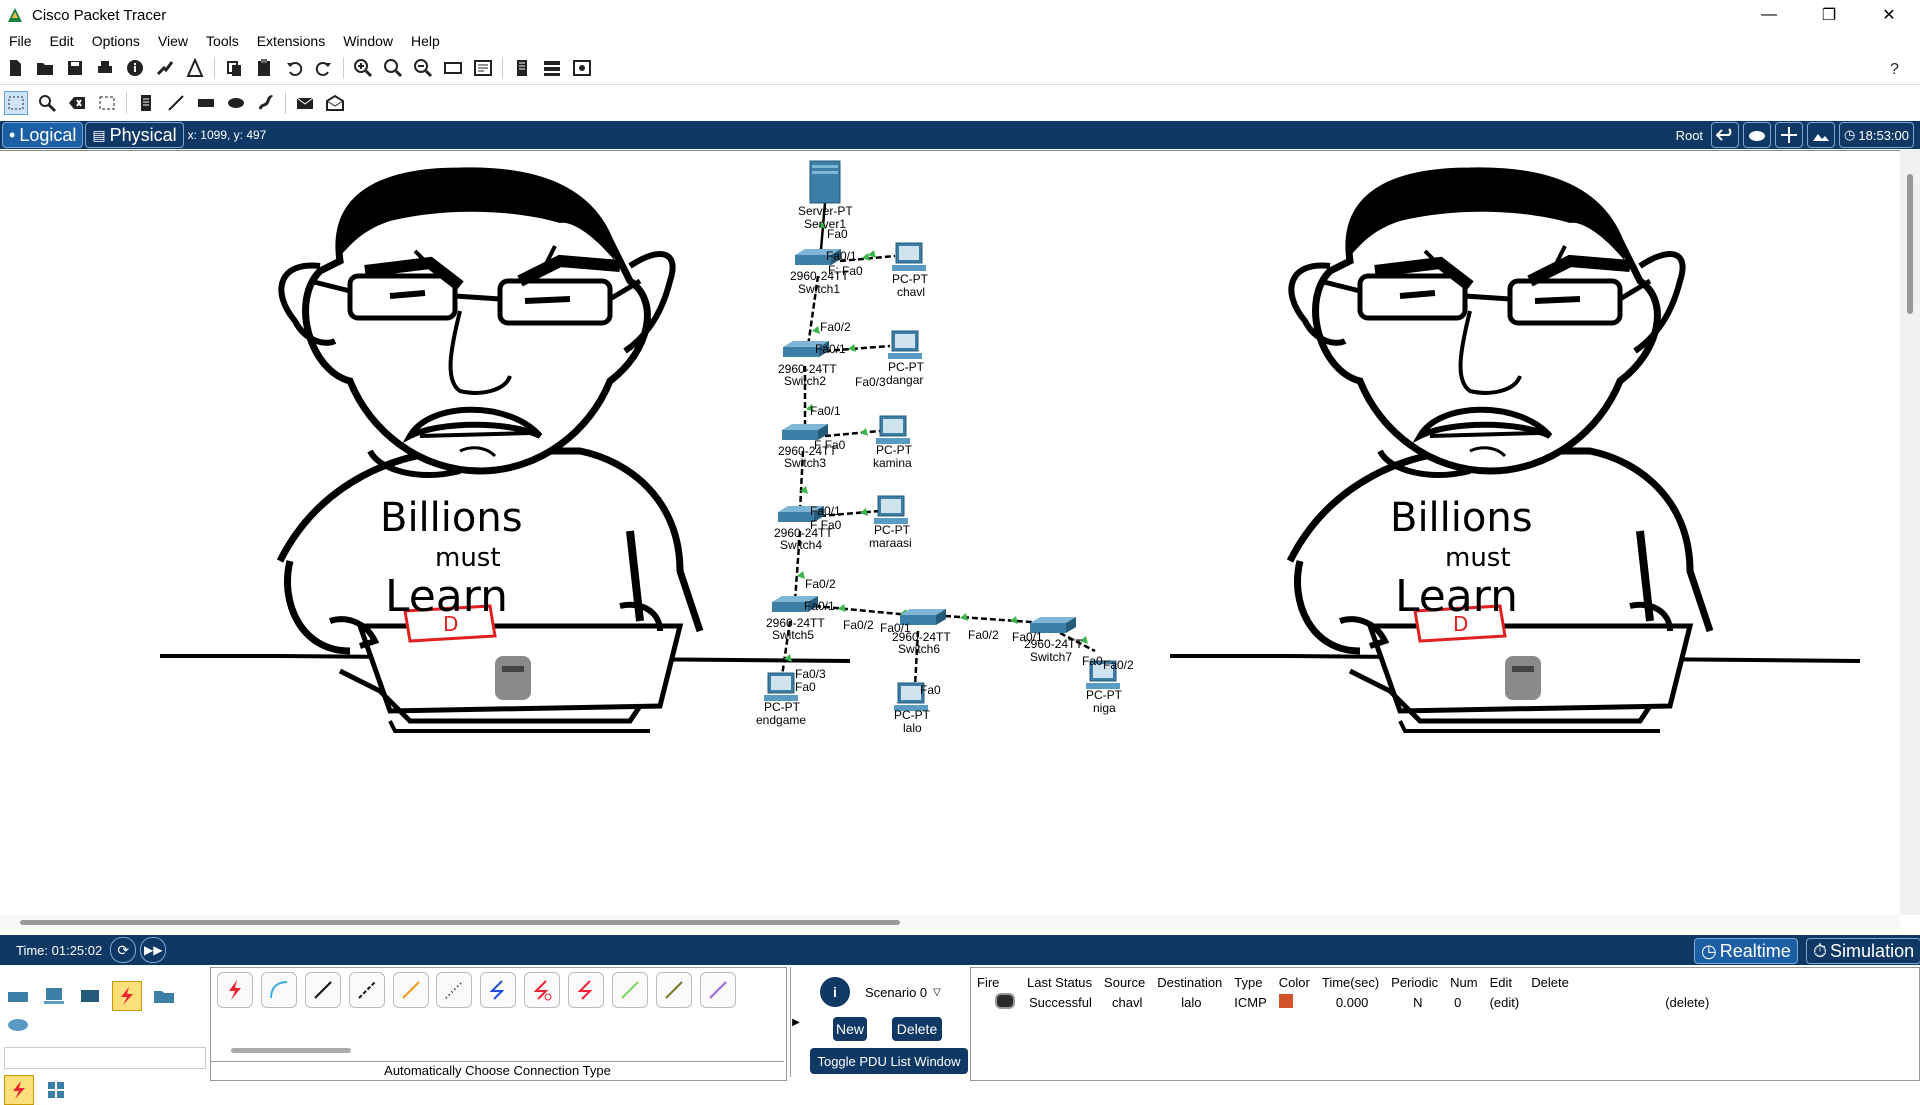  I want to click on workspace-horizontal-scrollbar, so click(950, 922).